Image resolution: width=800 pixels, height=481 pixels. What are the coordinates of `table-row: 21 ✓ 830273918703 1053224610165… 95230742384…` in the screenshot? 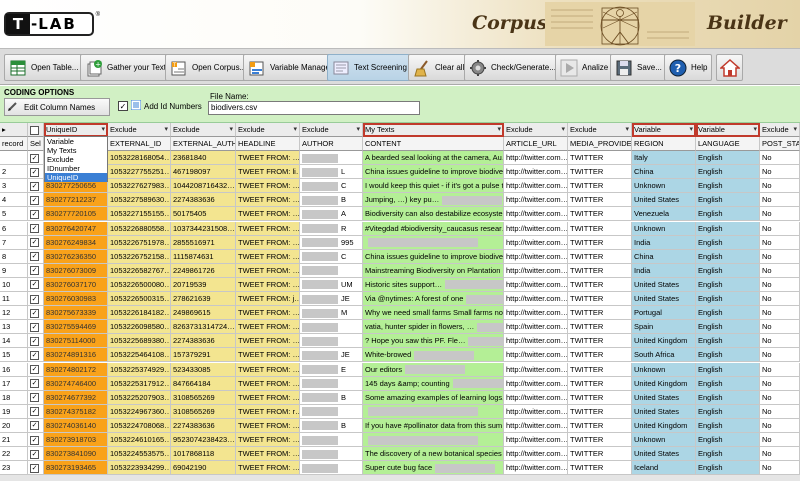 It's located at (400, 440).